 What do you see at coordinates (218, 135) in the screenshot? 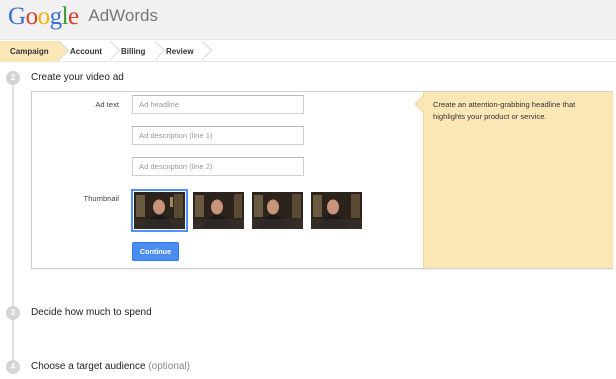
I see `ad-description-line1-input` at bounding box center [218, 135].